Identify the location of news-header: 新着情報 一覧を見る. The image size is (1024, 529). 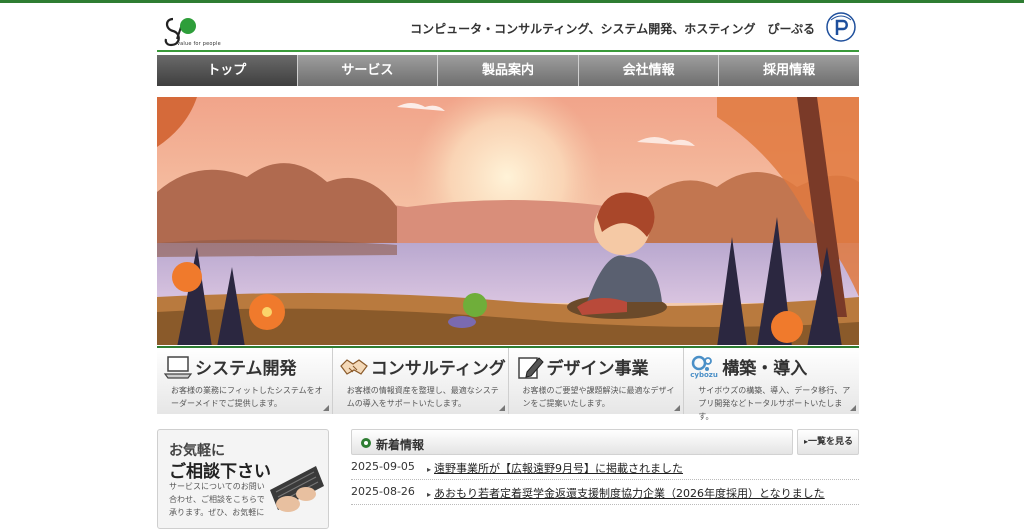
(605, 442).